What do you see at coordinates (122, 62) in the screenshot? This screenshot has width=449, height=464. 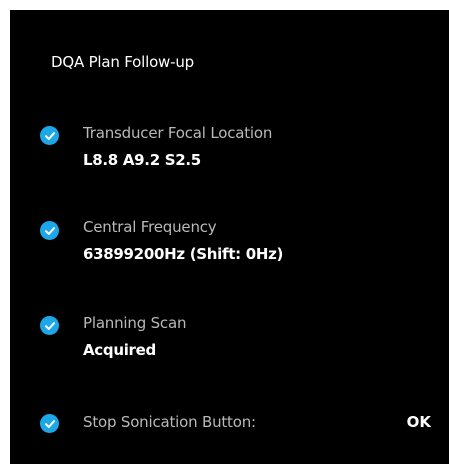 I see `panel-title: DQA Plan Follow-up` at bounding box center [122, 62].